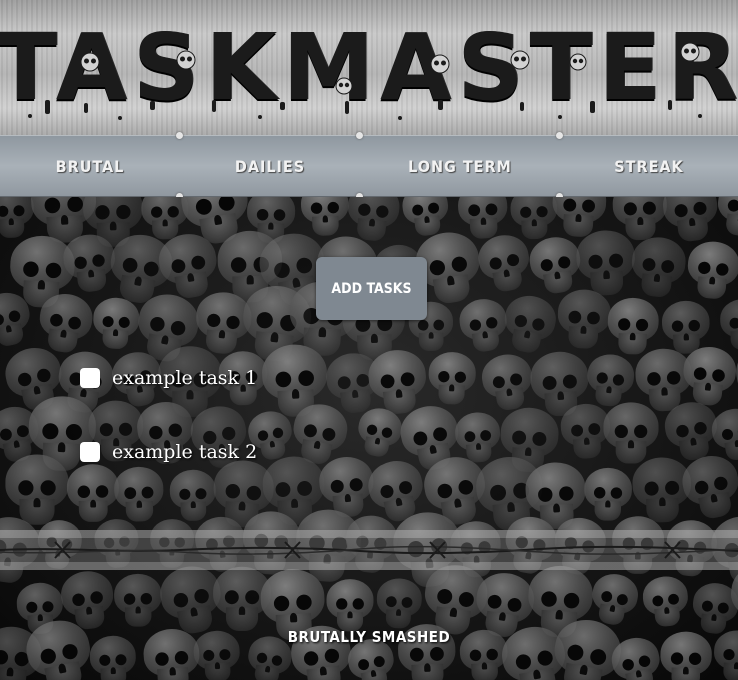 The image size is (738, 680). What do you see at coordinates (371, 288) in the screenshot?
I see `add-tasks-button: ADD TASKS` at bounding box center [371, 288].